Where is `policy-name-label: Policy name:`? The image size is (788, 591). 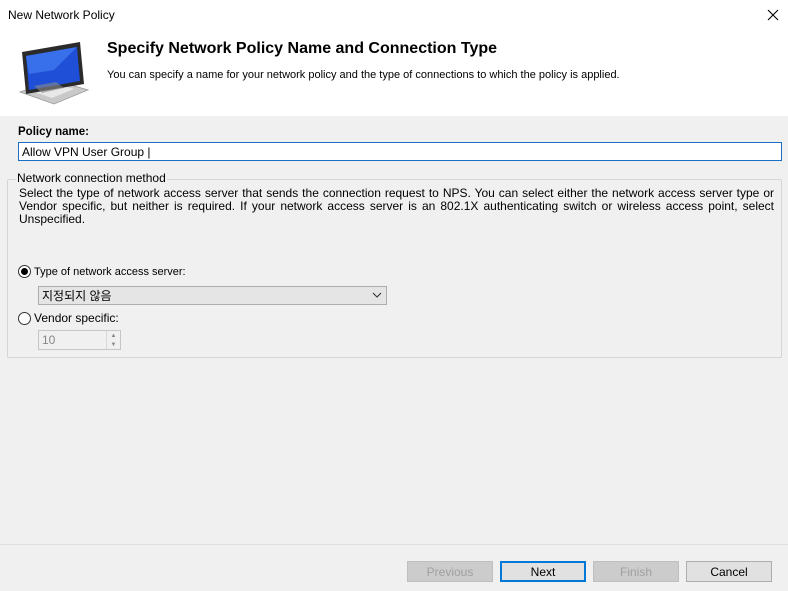
policy-name-label: Policy name: is located at coordinates (53, 132).